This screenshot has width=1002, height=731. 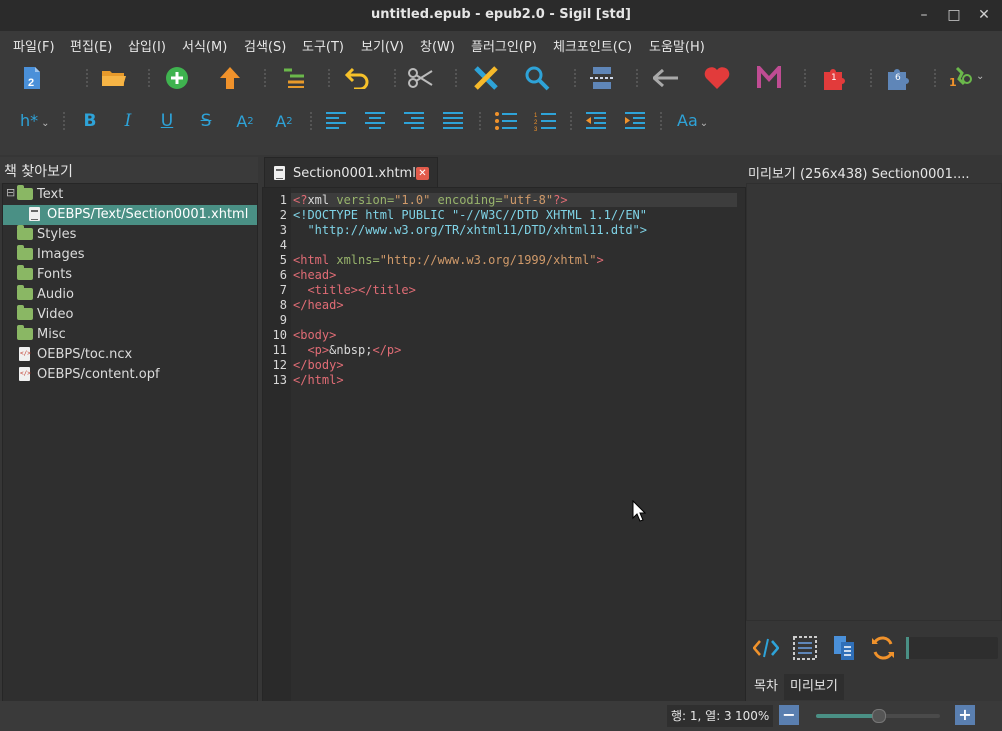 I want to click on menu-tools: 도구(T), so click(x=323, y=45).